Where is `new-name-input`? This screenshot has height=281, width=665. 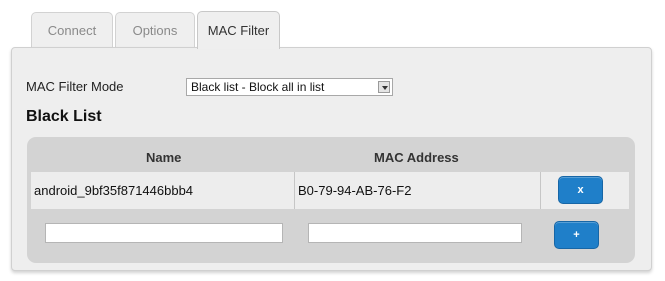
new-name-input is located at coordinates (164, 233).